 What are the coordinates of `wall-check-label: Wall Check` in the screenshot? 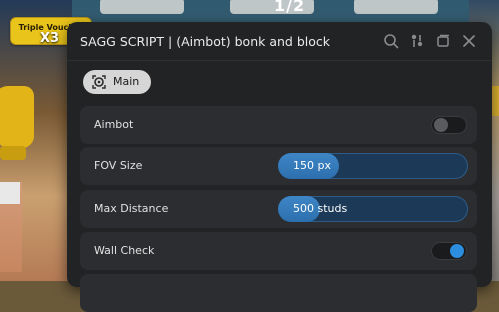 It's located at (124, 250).